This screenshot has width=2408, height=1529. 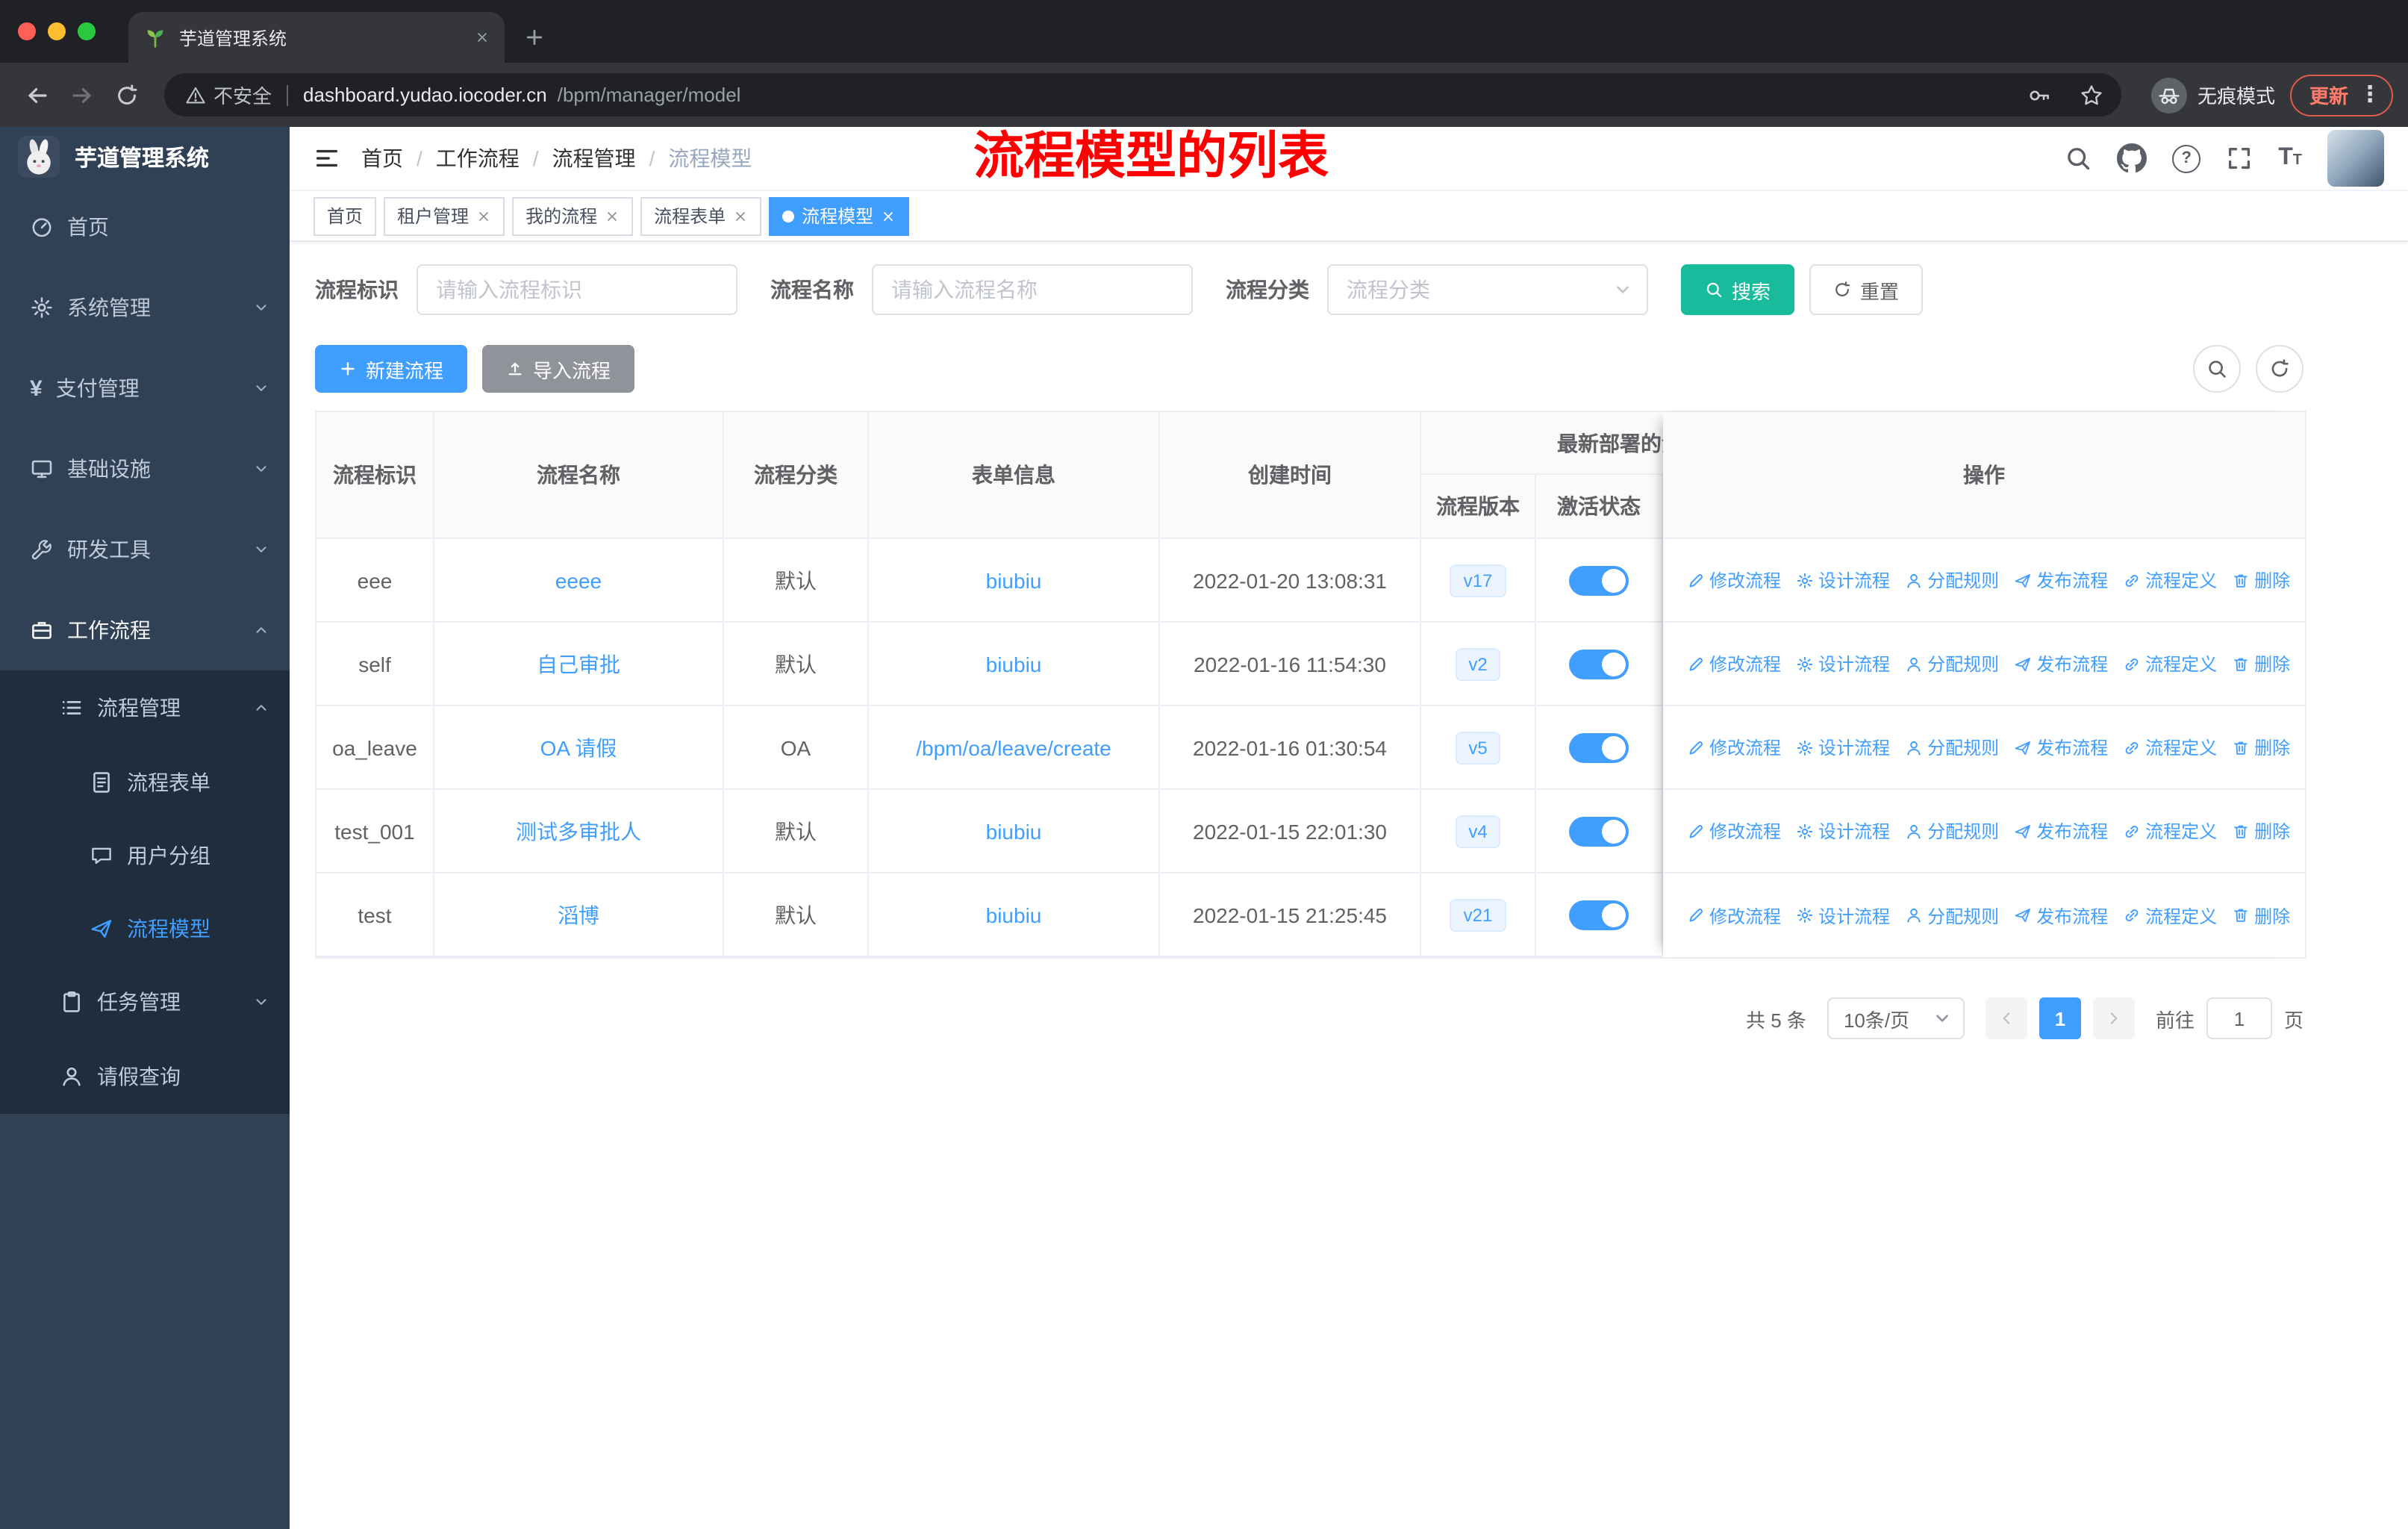 What do you see at coordinates (2091, 95) in the screenshot?
I see `bookmark-star-icon` at bounding box center [2091, 95].